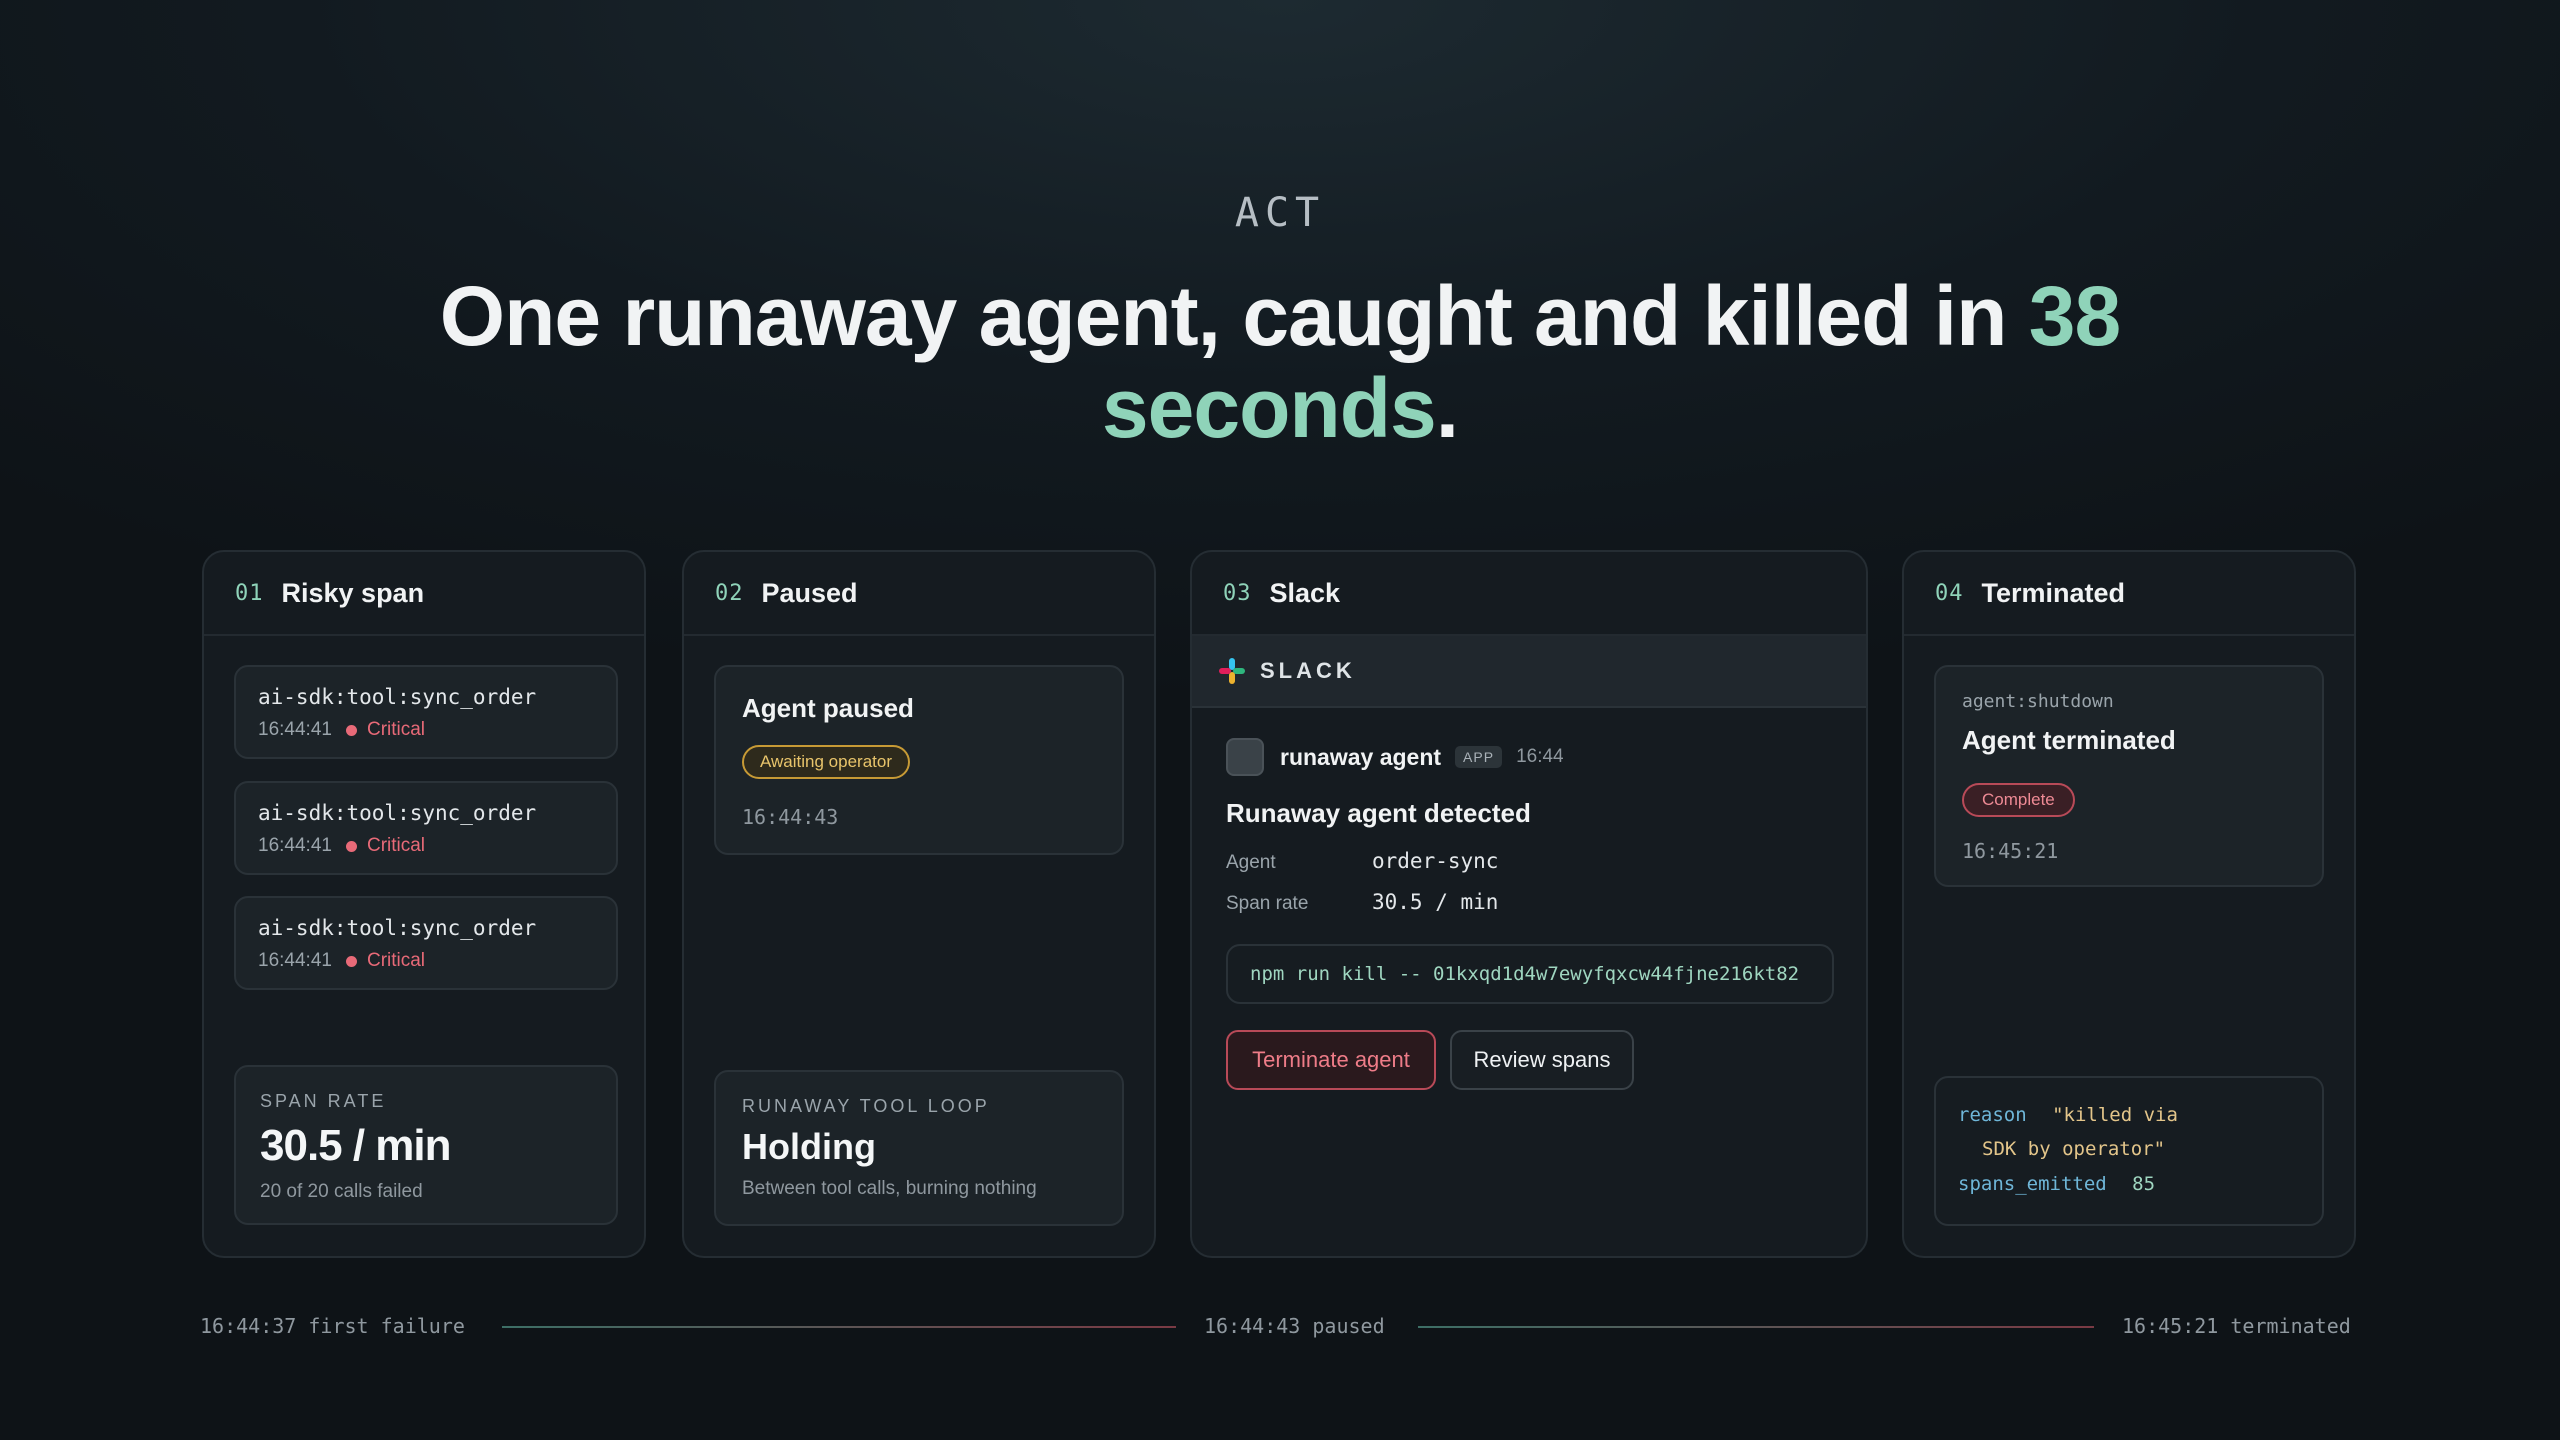 The height and width of the screenshot is (1440, 2560). I want to click on card-header: 04 Terminated, so click(2129, 594).